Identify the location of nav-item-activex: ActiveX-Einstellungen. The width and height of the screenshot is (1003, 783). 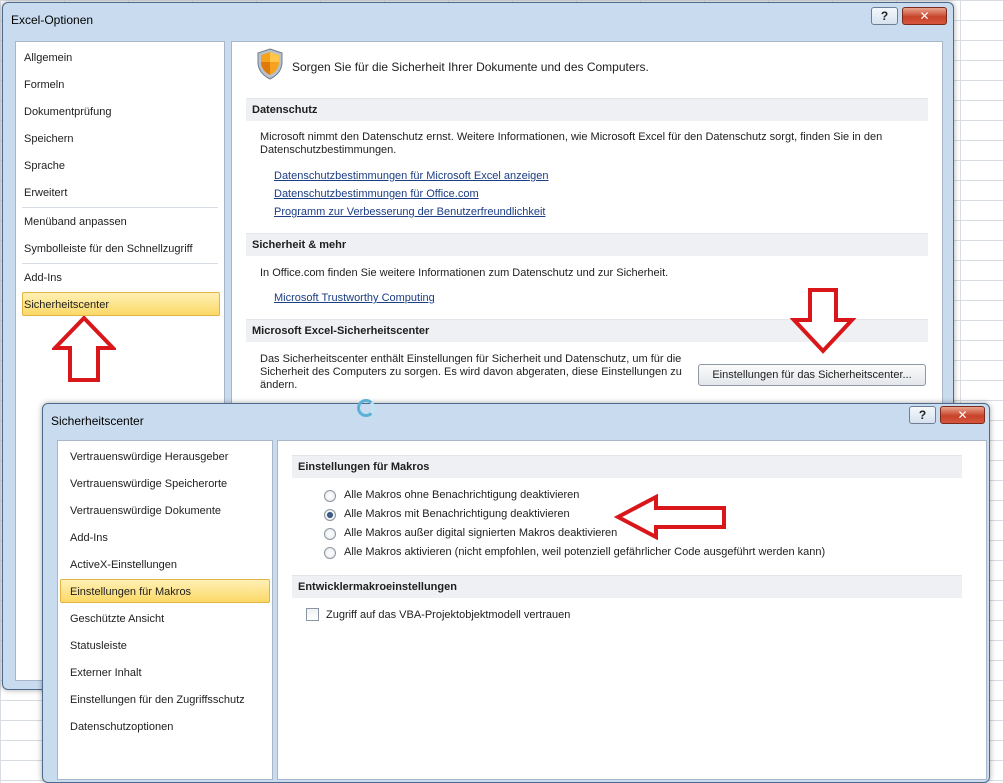
(123, 565).